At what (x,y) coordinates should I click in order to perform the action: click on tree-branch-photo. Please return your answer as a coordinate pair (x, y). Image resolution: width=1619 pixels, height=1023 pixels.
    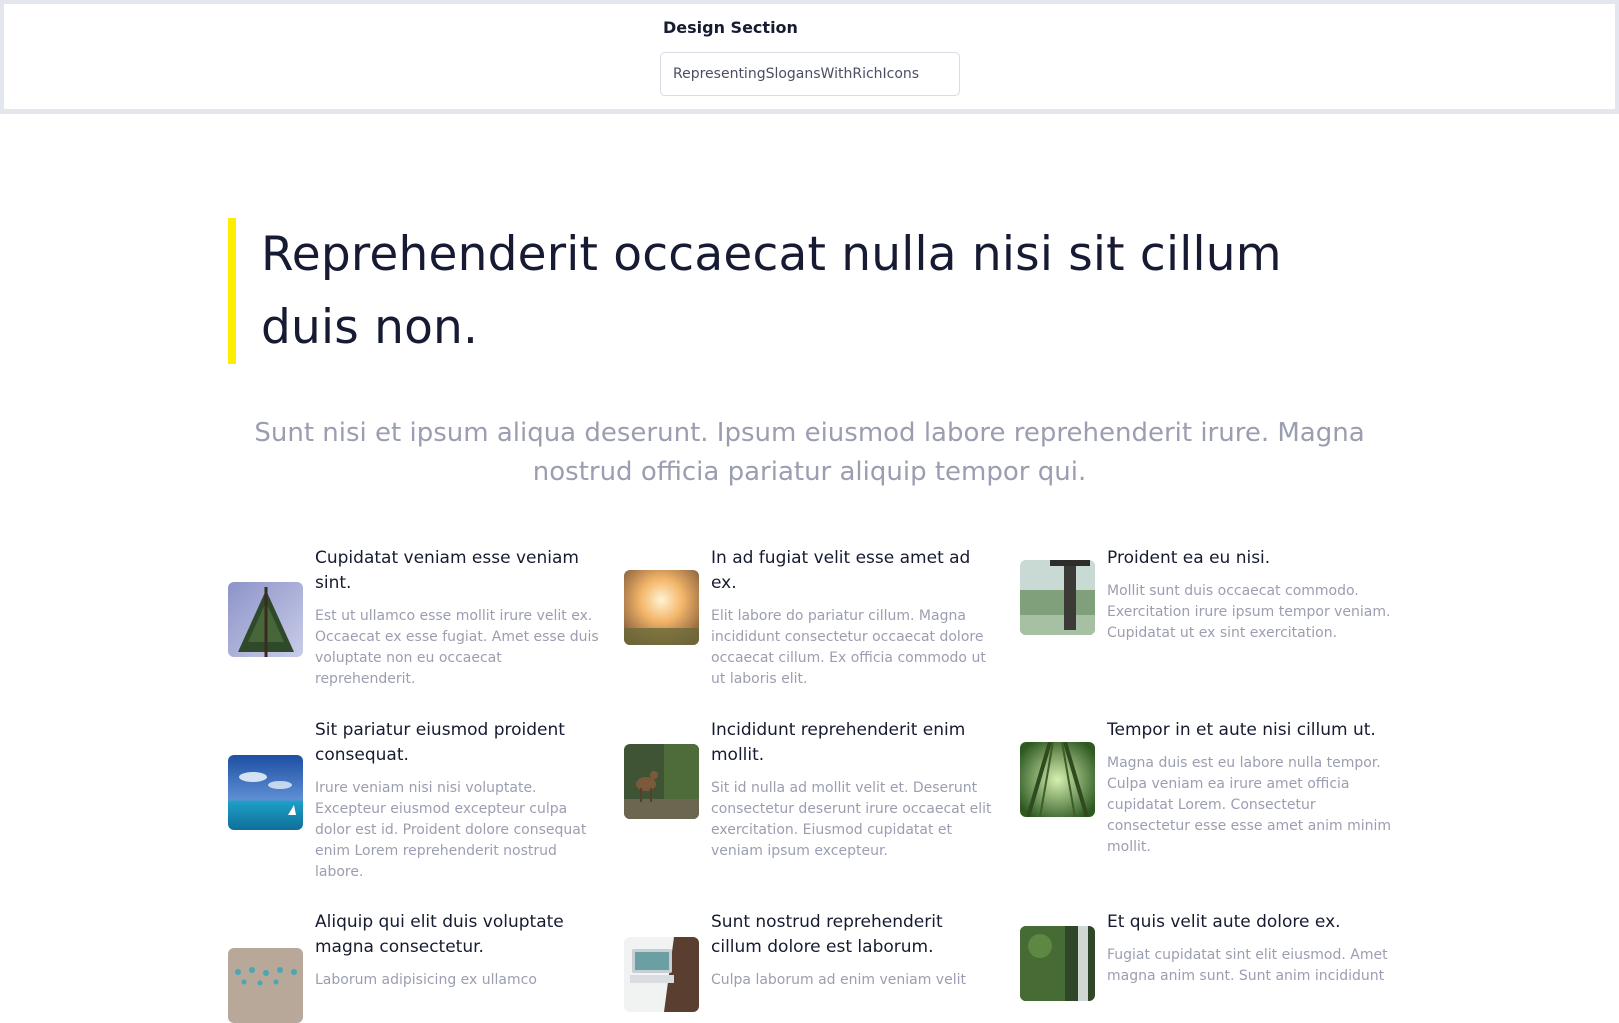
    Looking at the image, I should click on (265, 619).